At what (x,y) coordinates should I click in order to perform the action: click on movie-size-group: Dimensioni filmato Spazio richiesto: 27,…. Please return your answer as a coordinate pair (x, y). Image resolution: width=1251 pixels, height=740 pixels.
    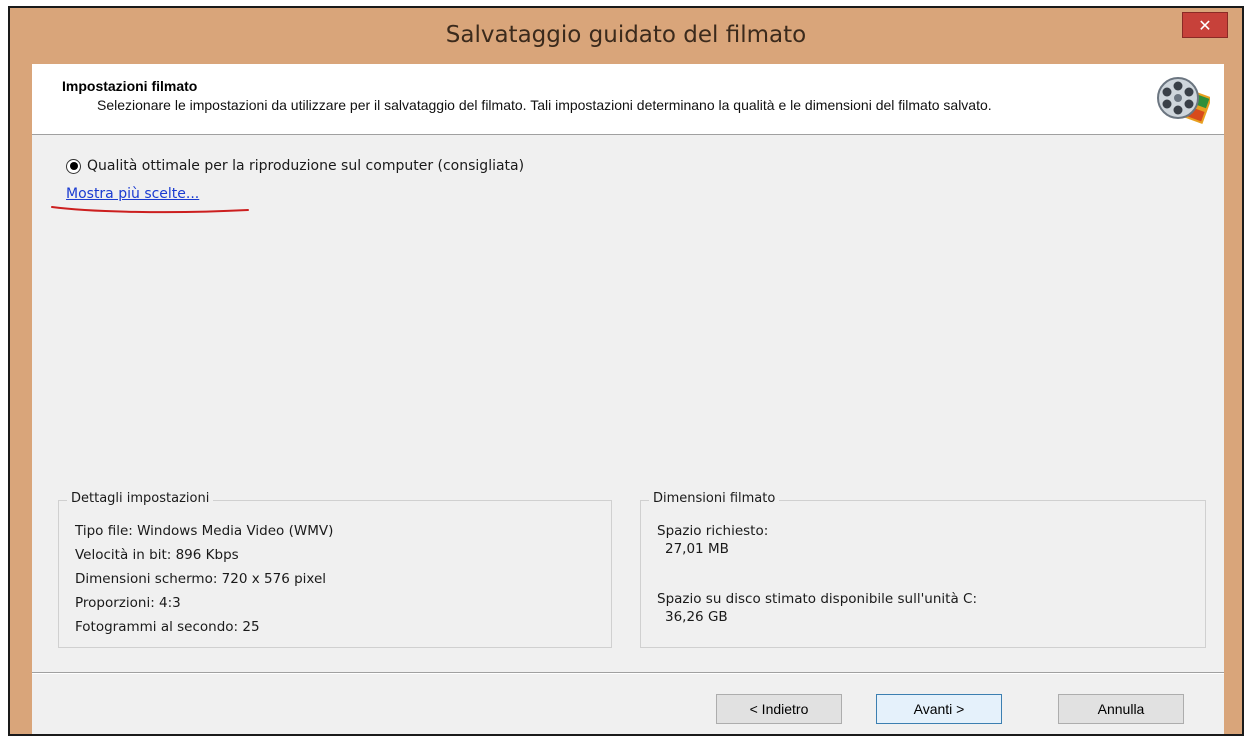
    Looking at the image, I should click on (923, 569).